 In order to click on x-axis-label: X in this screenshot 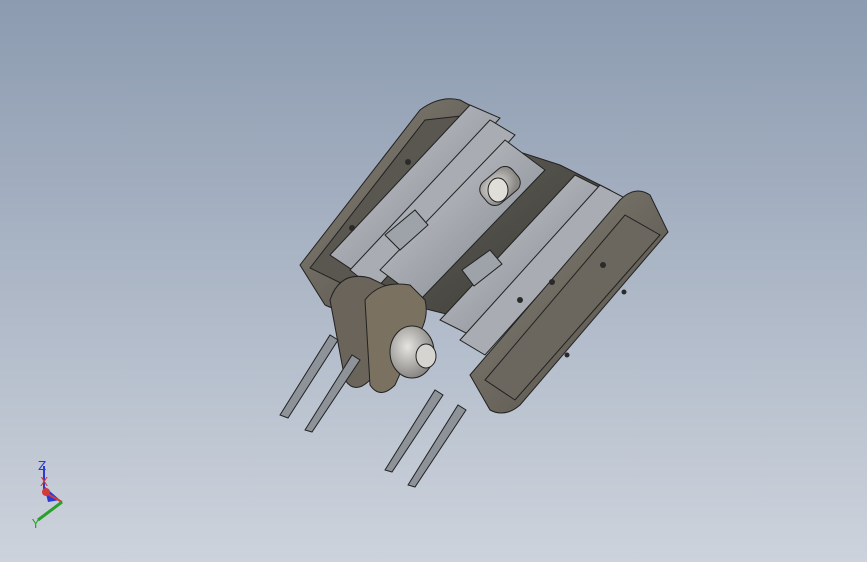, I will do `click(44, 482)`.